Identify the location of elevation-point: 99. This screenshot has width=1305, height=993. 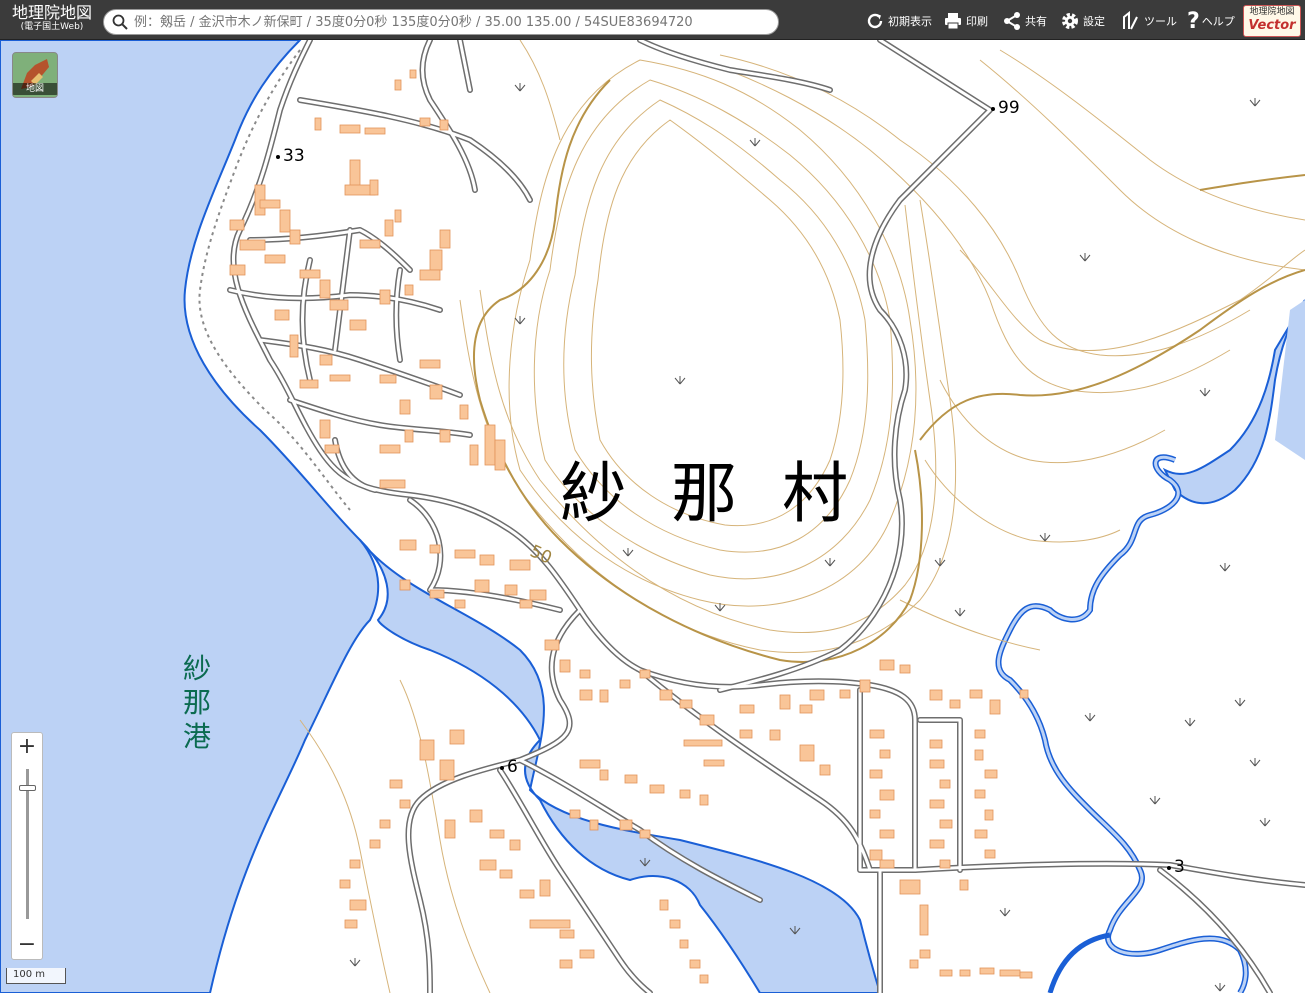
(1005, 108).